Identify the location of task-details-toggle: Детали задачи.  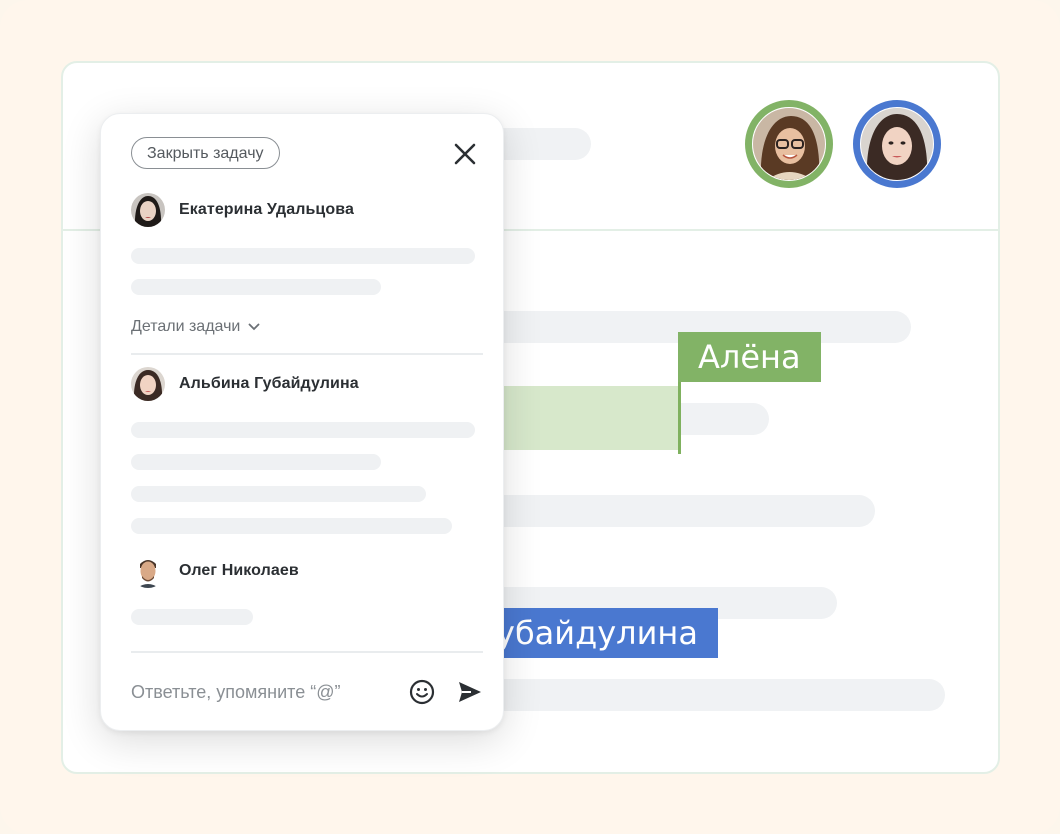
(195, 327).